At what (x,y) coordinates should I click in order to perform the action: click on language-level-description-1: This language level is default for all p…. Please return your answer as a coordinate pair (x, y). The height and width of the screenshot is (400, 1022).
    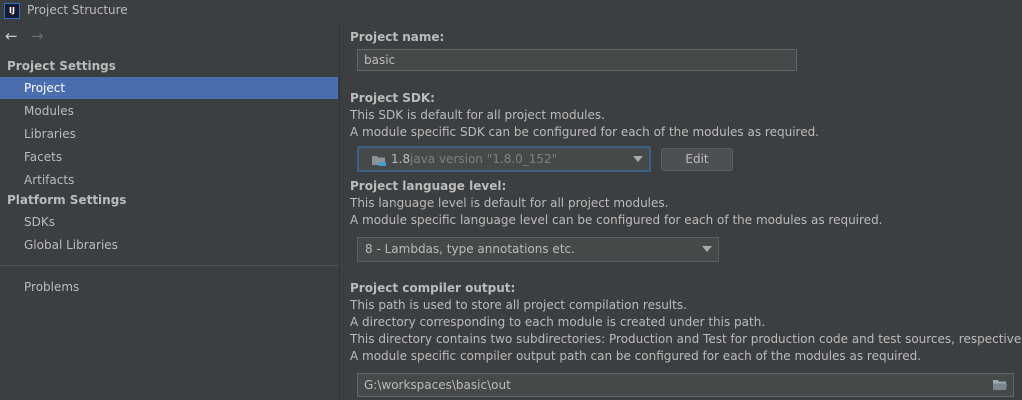
    Looking at the image, I should click on (509, 203).